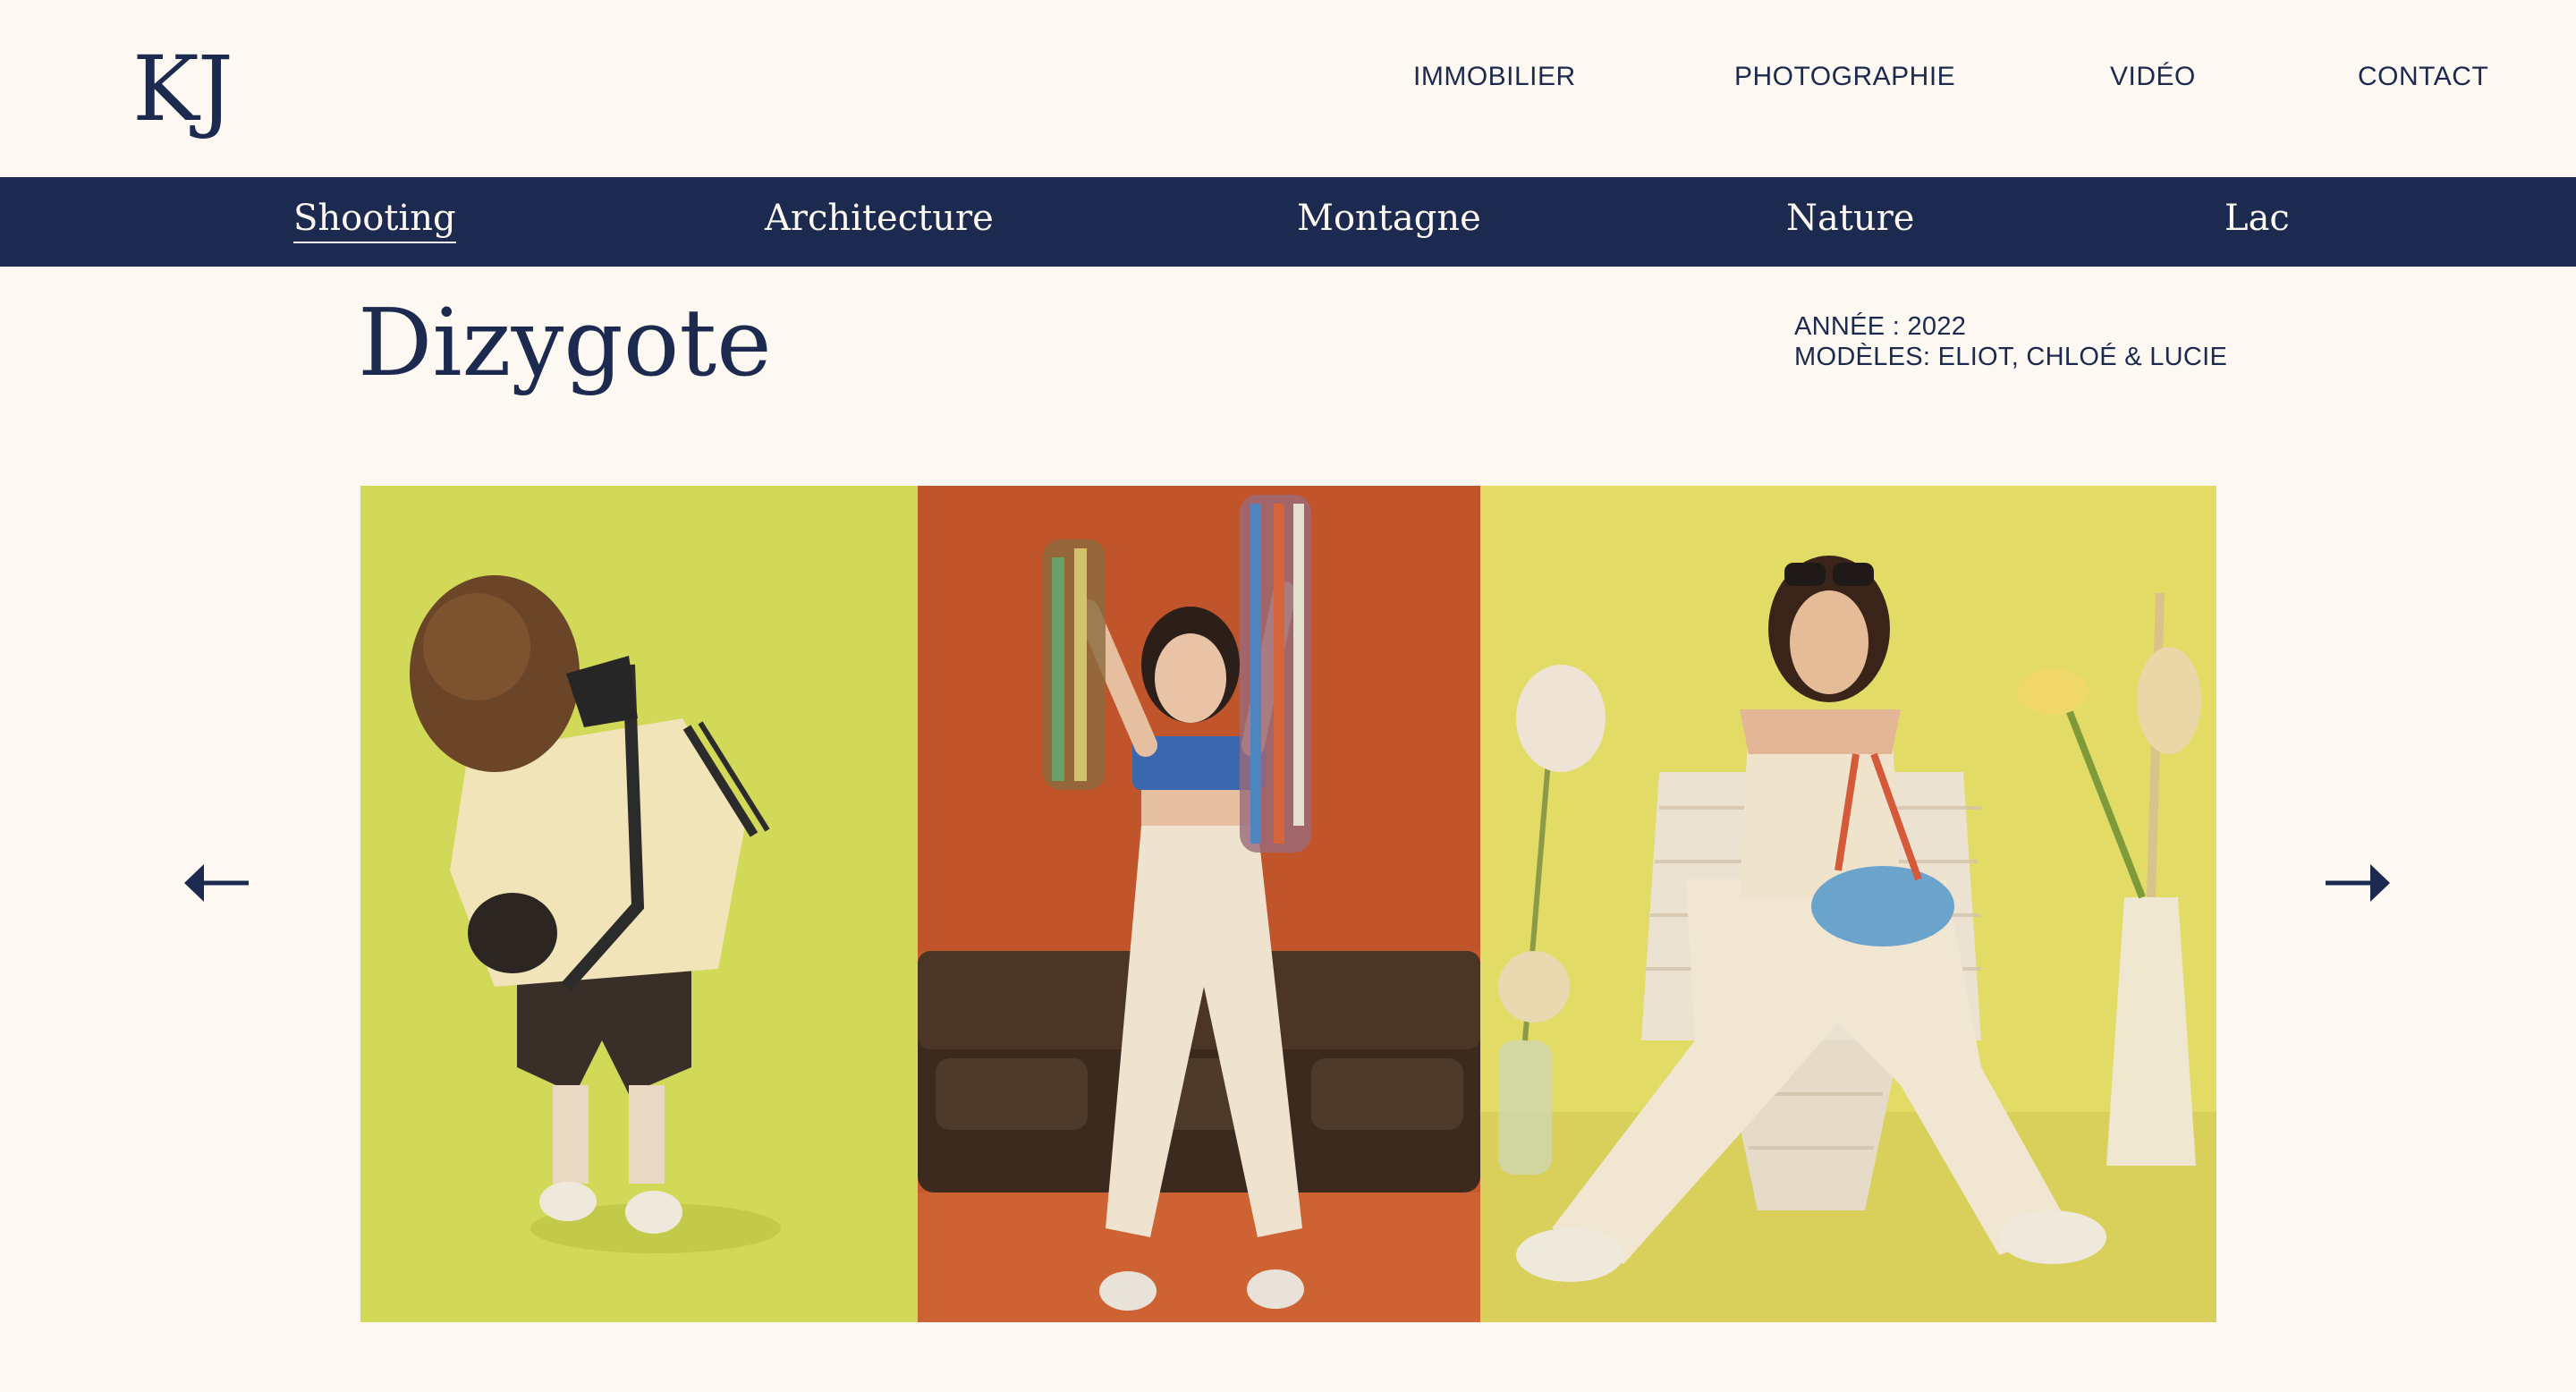  Describe the element at coordinates (182, 89) in the screenshot. I see `site-logo: KJ` at that location.